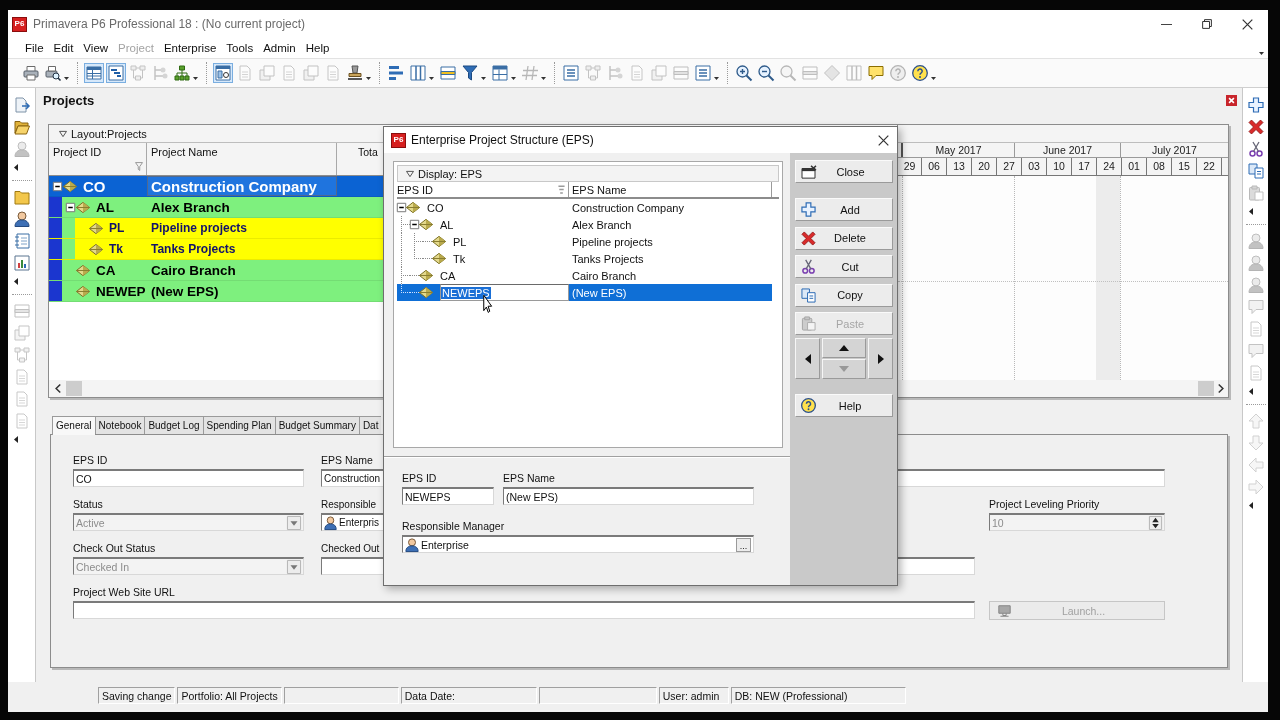 The height and width of the screenshot is (720, 1280). I want to click on menu-item: Enterprise, so click(190, 48).